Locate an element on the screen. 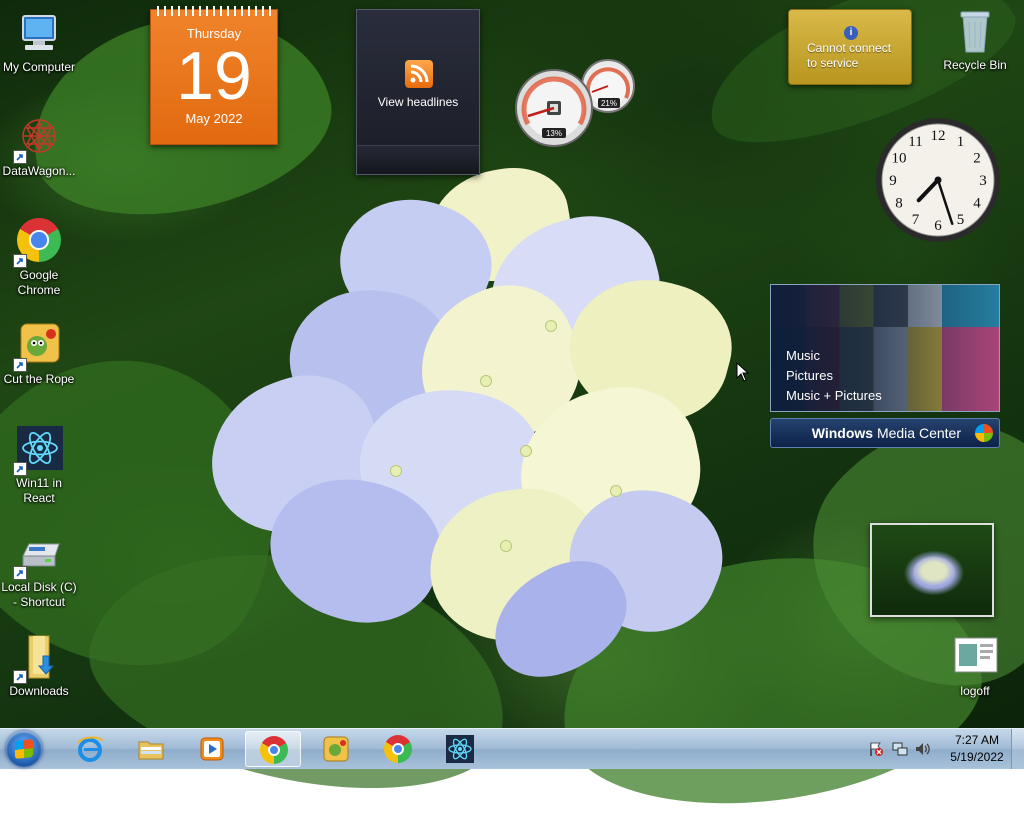  action-center-flag-icon is located at coordinates (876, 749).